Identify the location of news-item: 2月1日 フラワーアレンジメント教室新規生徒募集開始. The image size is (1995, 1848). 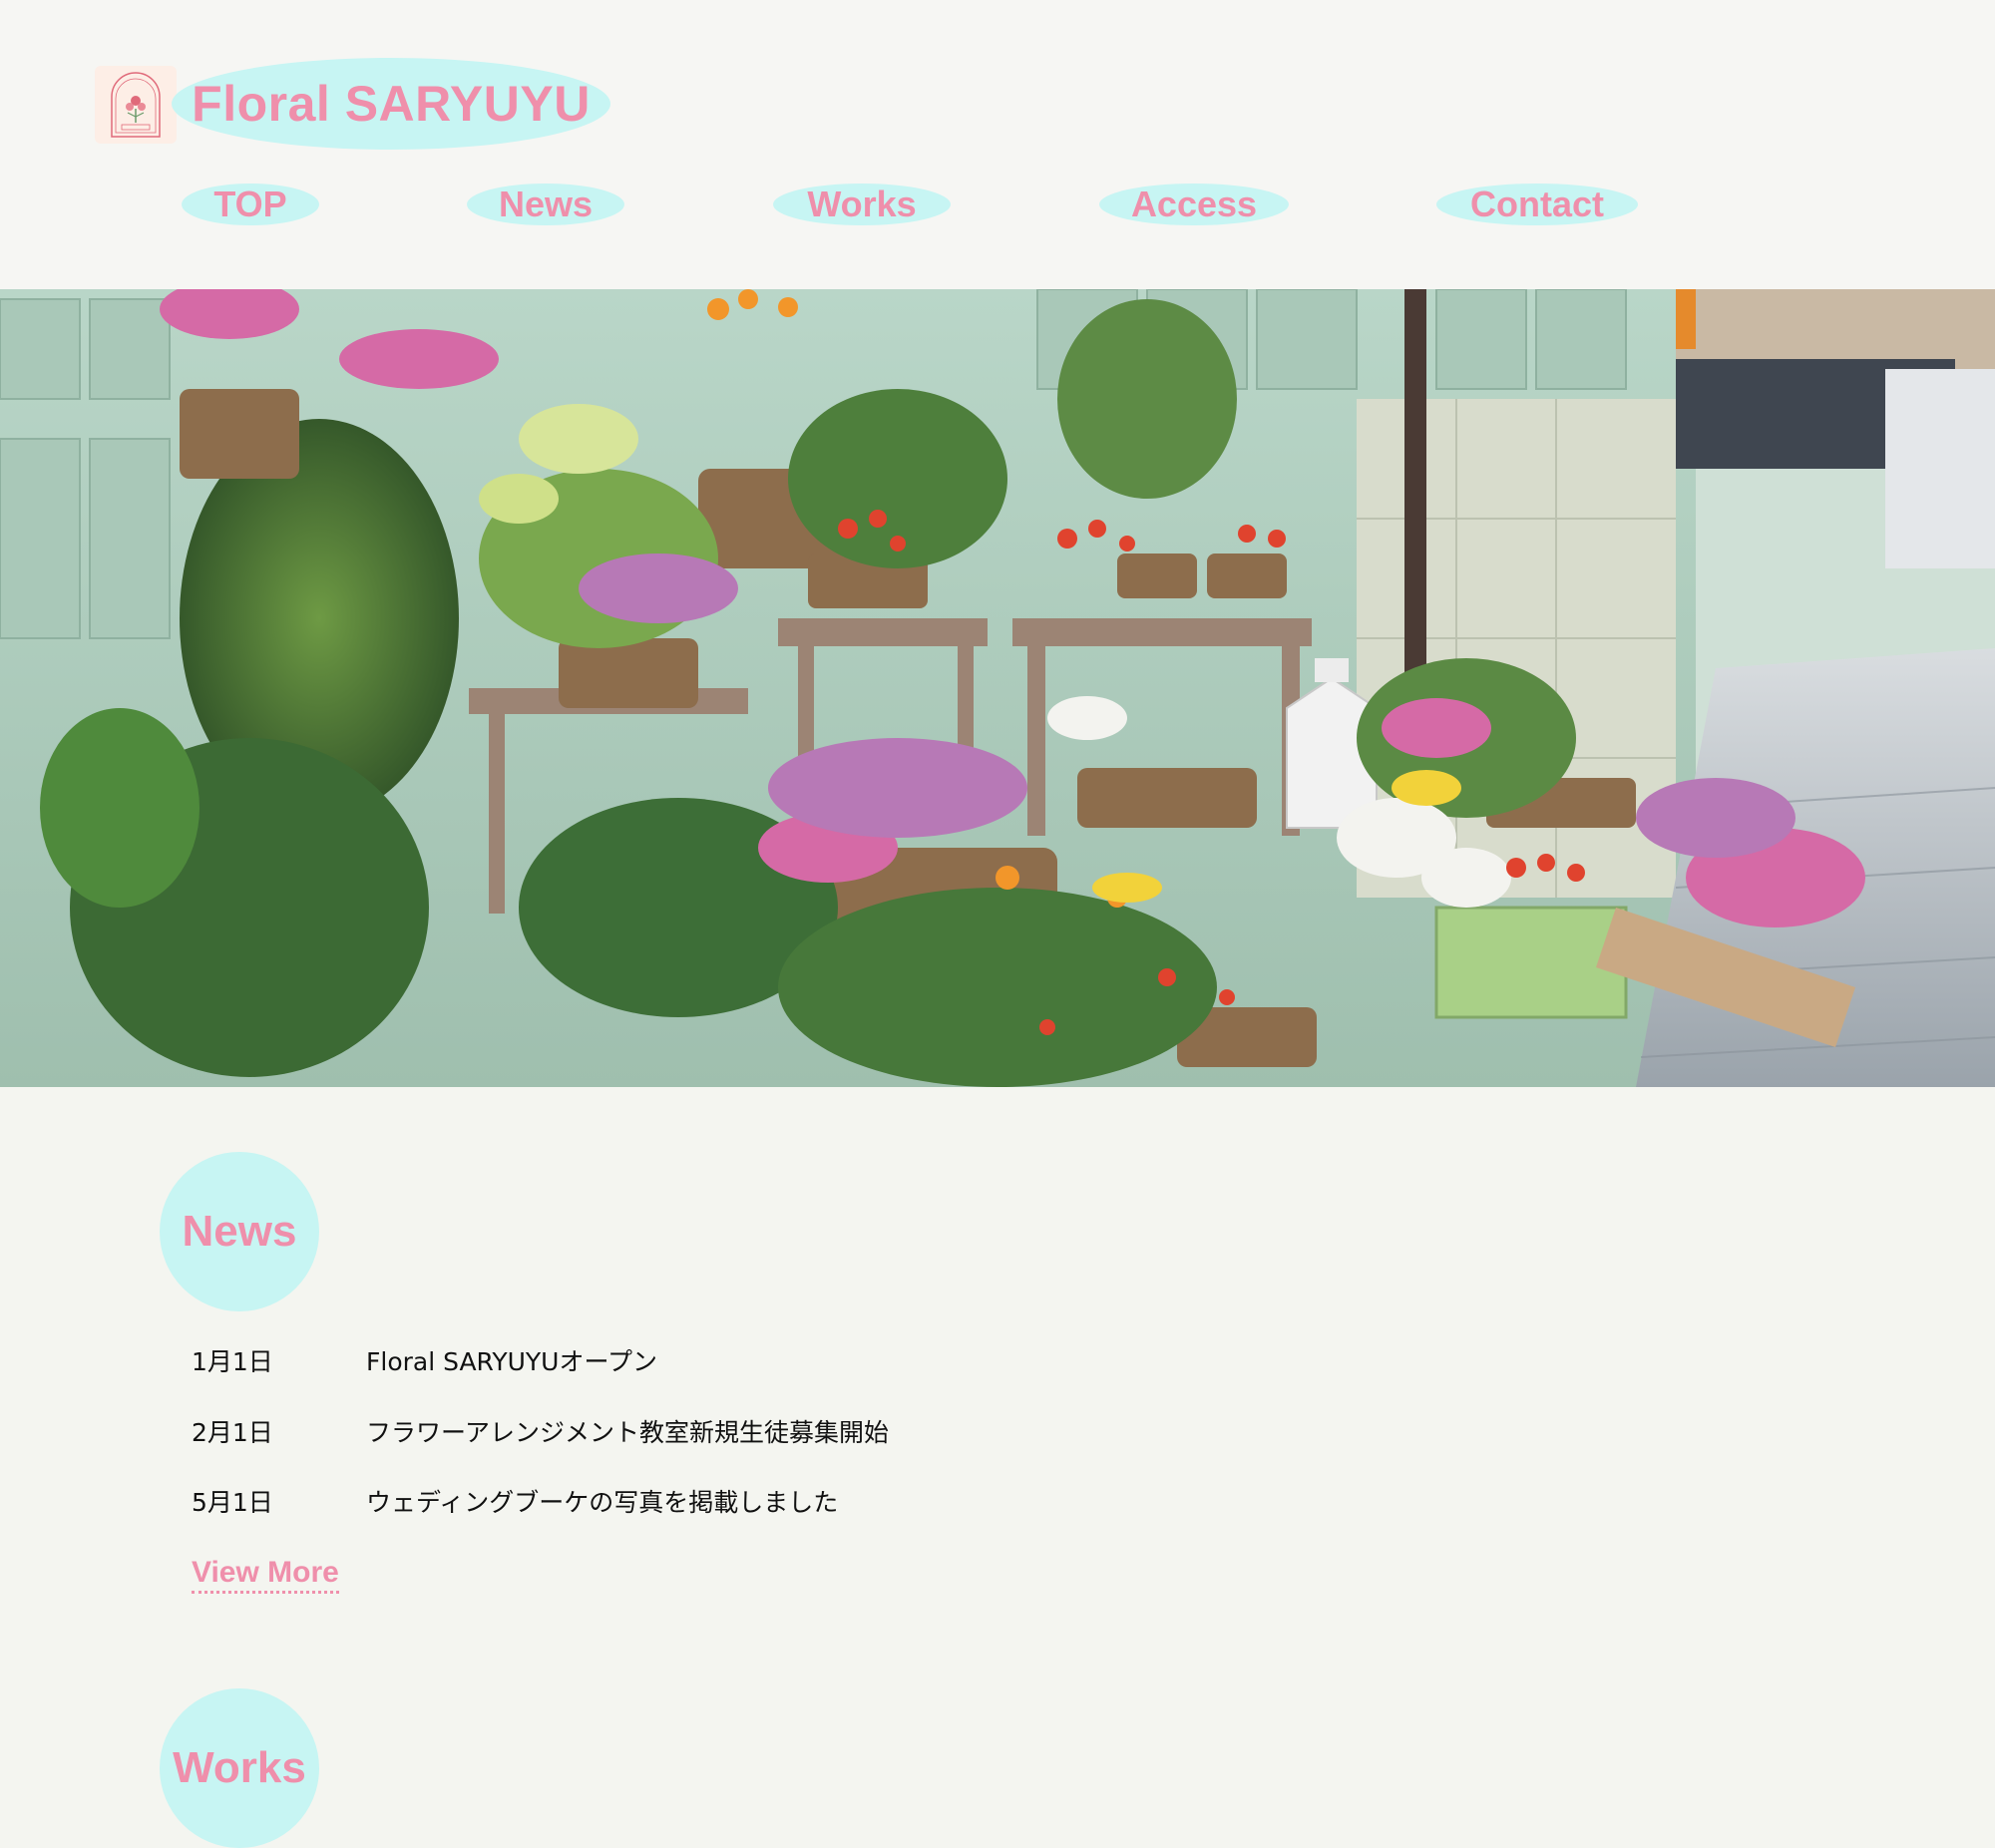
(540, 1431).